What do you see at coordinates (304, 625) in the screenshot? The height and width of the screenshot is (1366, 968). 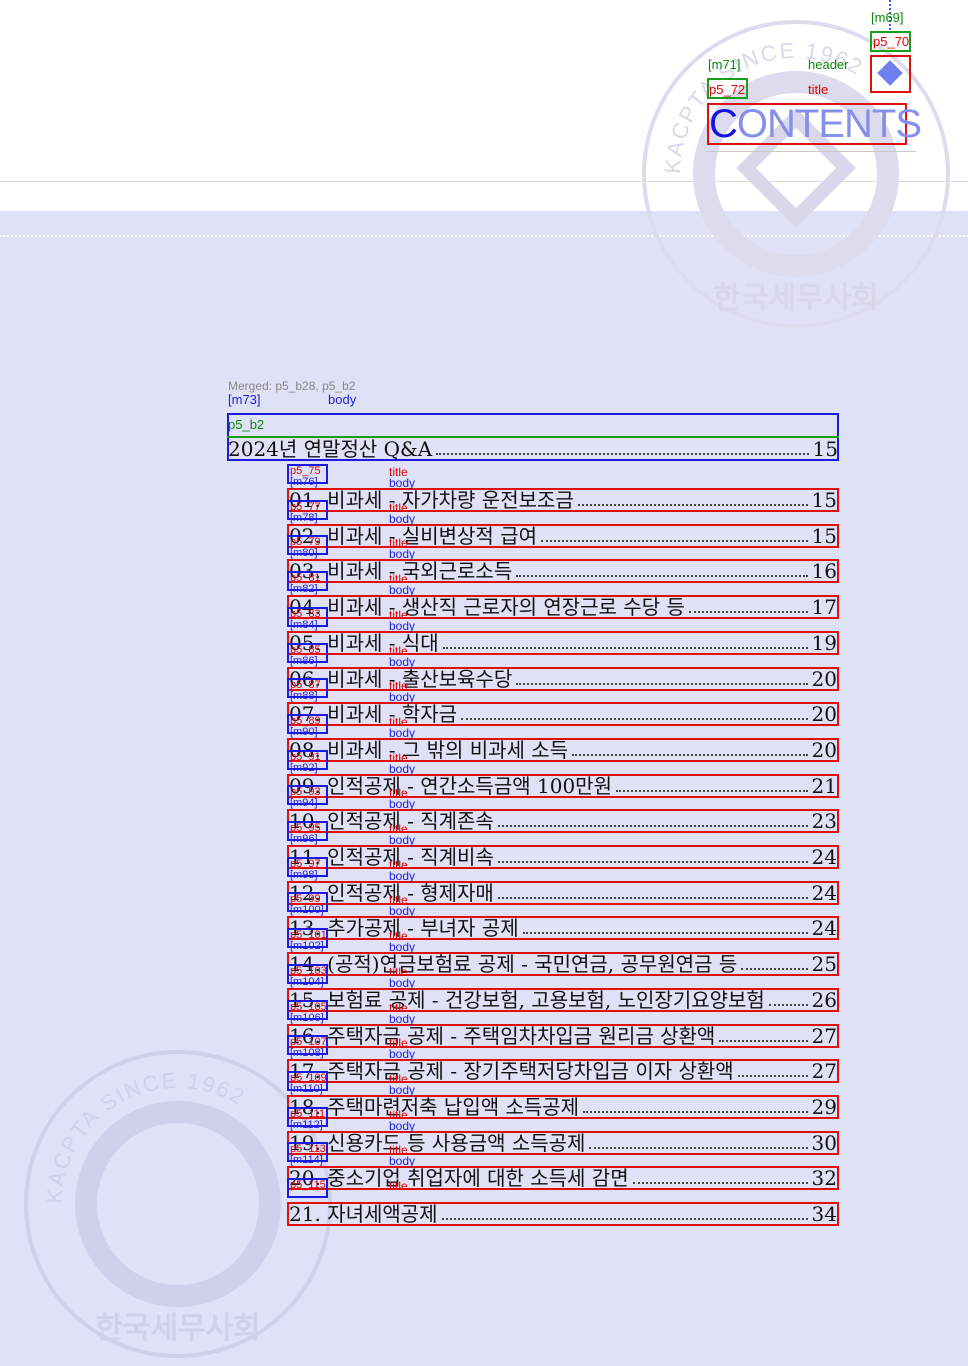 I see `row-m-label: [m84]` at bounding box center [304, 625].